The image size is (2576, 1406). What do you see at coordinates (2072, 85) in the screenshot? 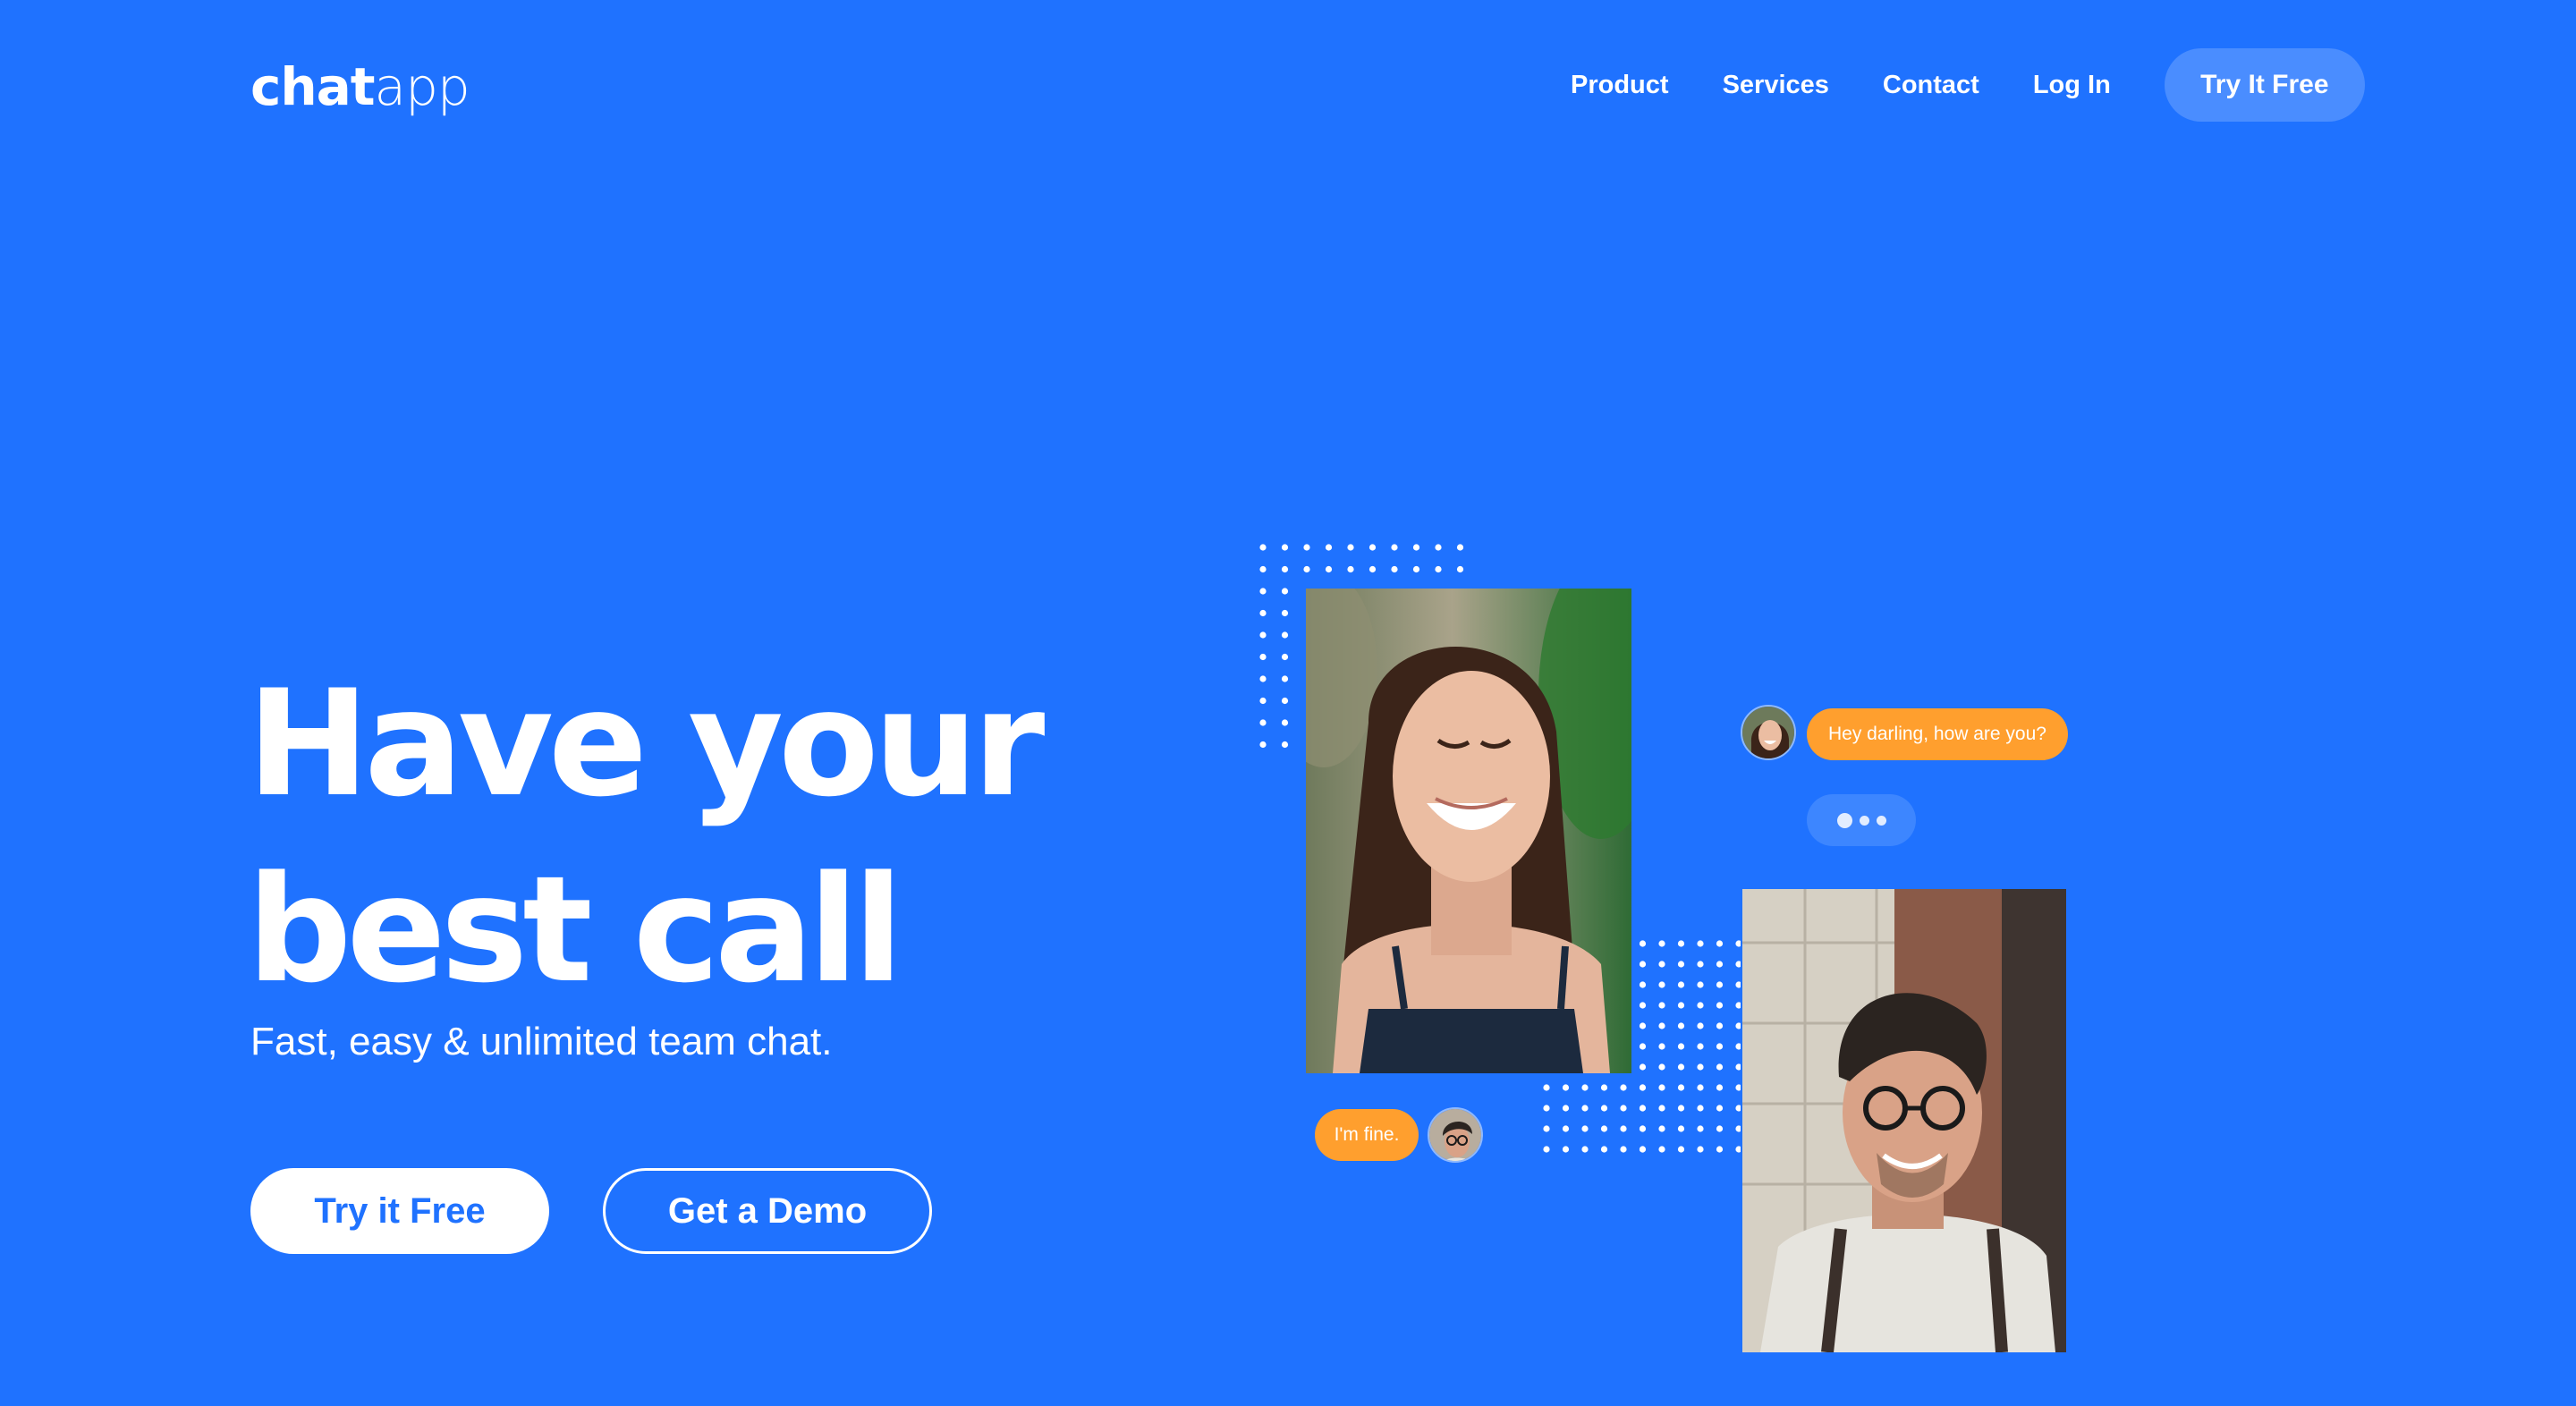
I see `nav-login: Log In` at bounding box center [2072, 85].